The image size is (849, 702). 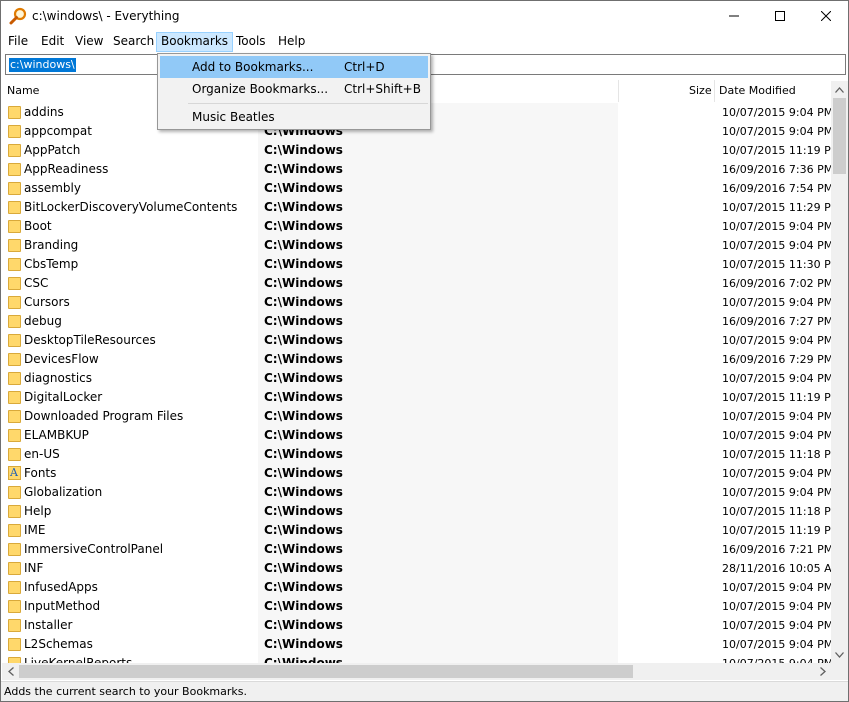 I want to click on menu-help: Help, so click(x=291, y=42).